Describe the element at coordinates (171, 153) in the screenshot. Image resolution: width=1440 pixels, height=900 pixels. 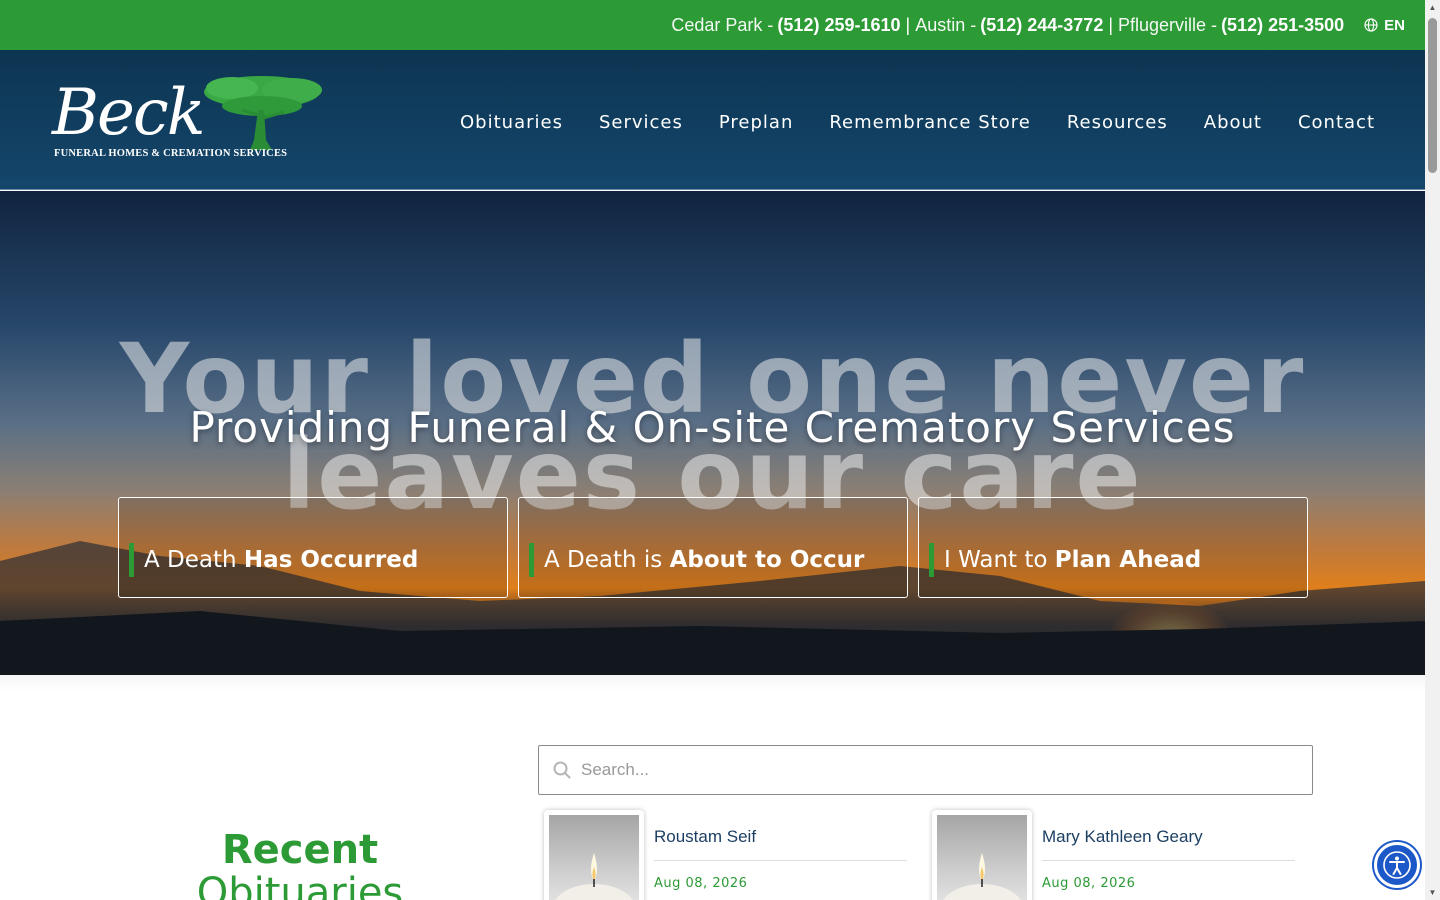
I see `logo-tagline: FUNERAL HOMES & CREMATION SERVICES` at that location.